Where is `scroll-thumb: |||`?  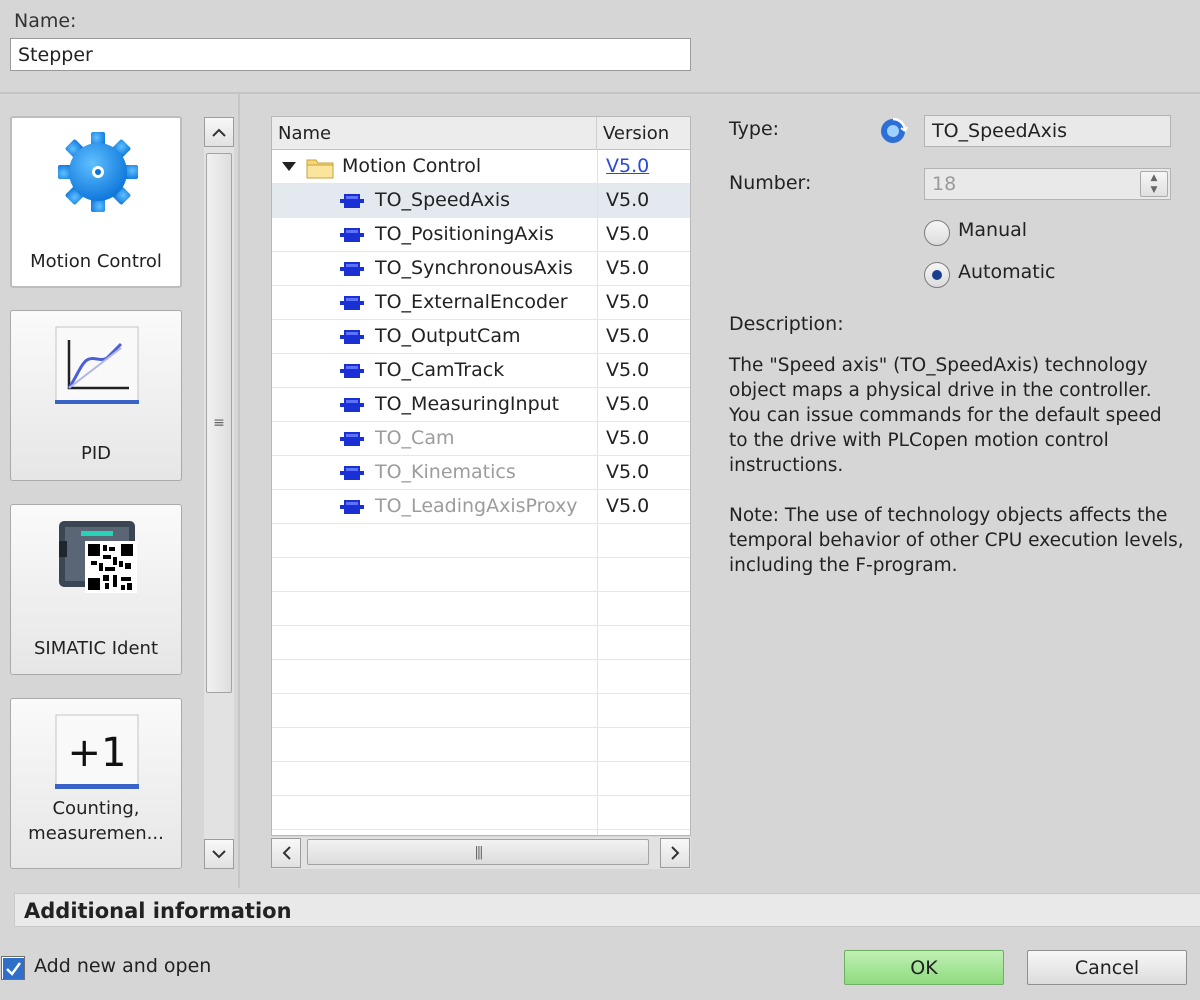 scroll-thumb: ||| is located at coordinates (478, 852).